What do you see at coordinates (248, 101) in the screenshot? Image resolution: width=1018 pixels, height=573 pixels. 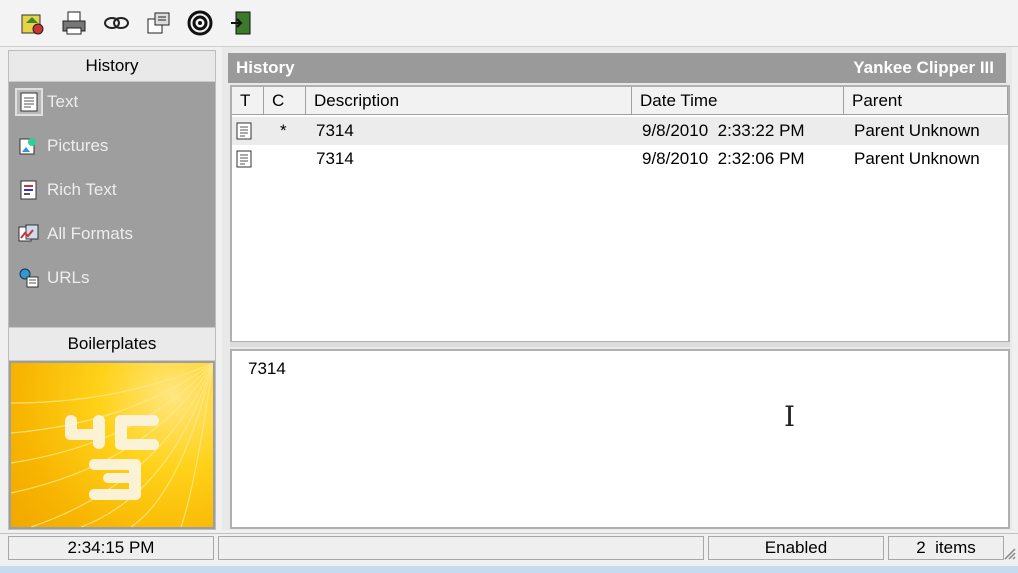 I see `column-header-t: T` at bounding box center [248, 101].